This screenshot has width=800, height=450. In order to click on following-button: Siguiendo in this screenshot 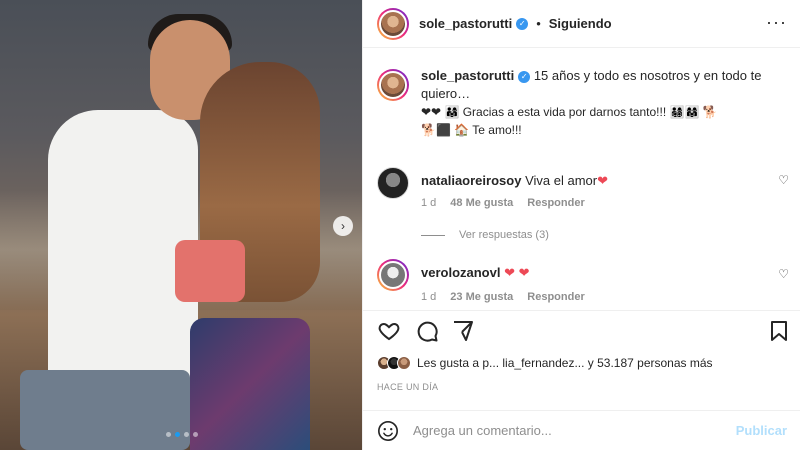, I will do `click(580, 23)`.